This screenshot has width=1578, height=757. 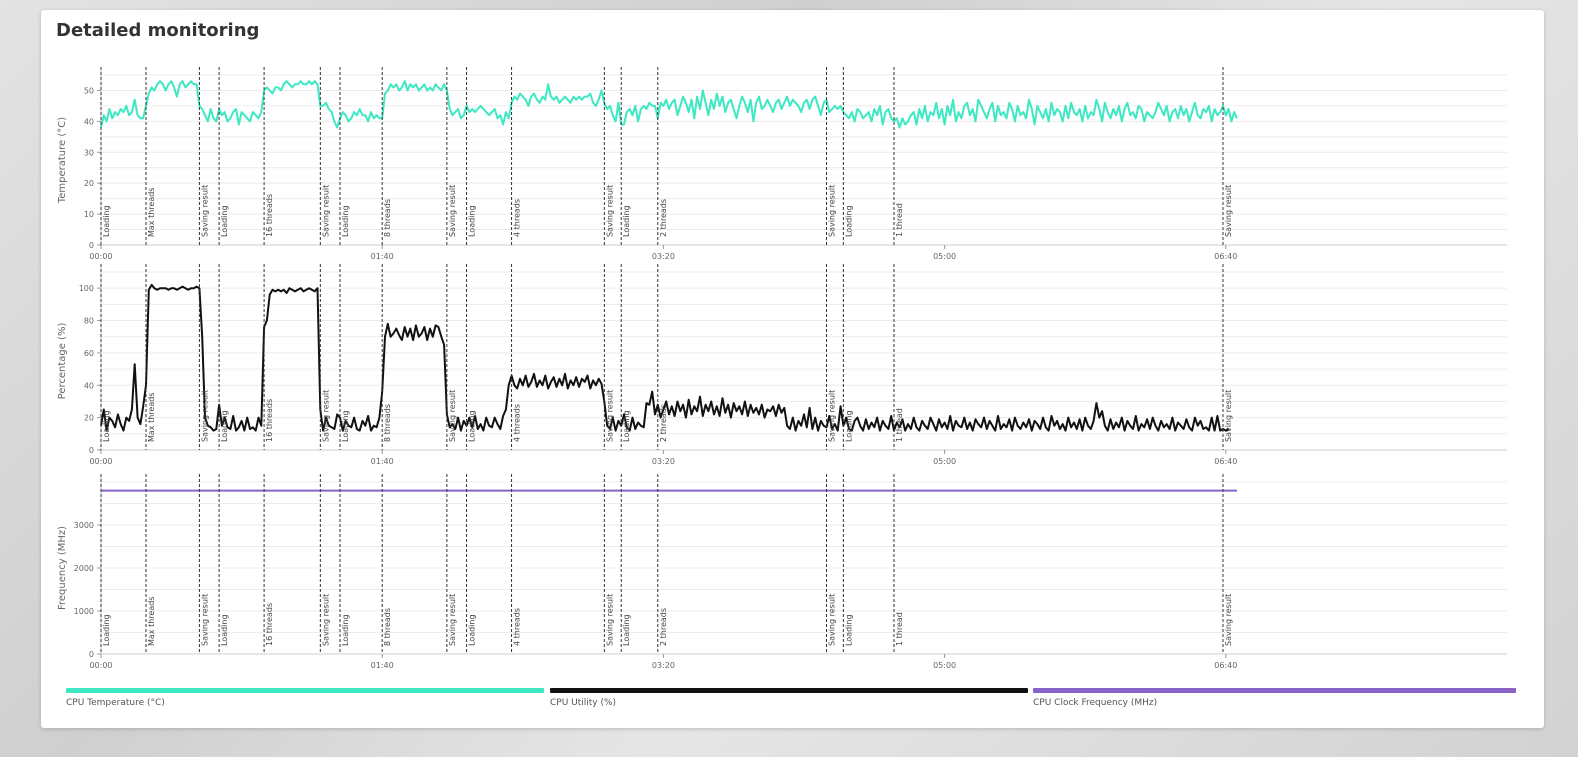 I want to click on temperature-x-tick-label: 03:20, so click(x=663, y=256).